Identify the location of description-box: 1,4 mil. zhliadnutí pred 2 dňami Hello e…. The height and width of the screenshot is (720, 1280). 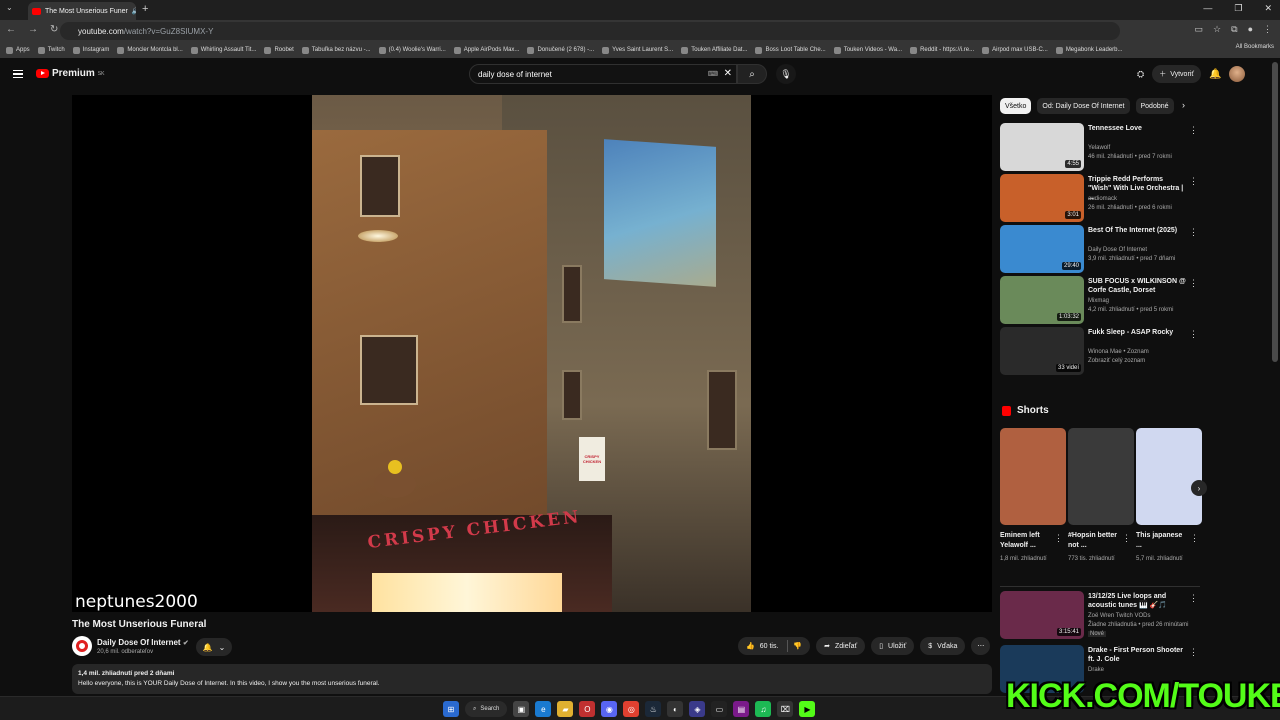
(532, 679).